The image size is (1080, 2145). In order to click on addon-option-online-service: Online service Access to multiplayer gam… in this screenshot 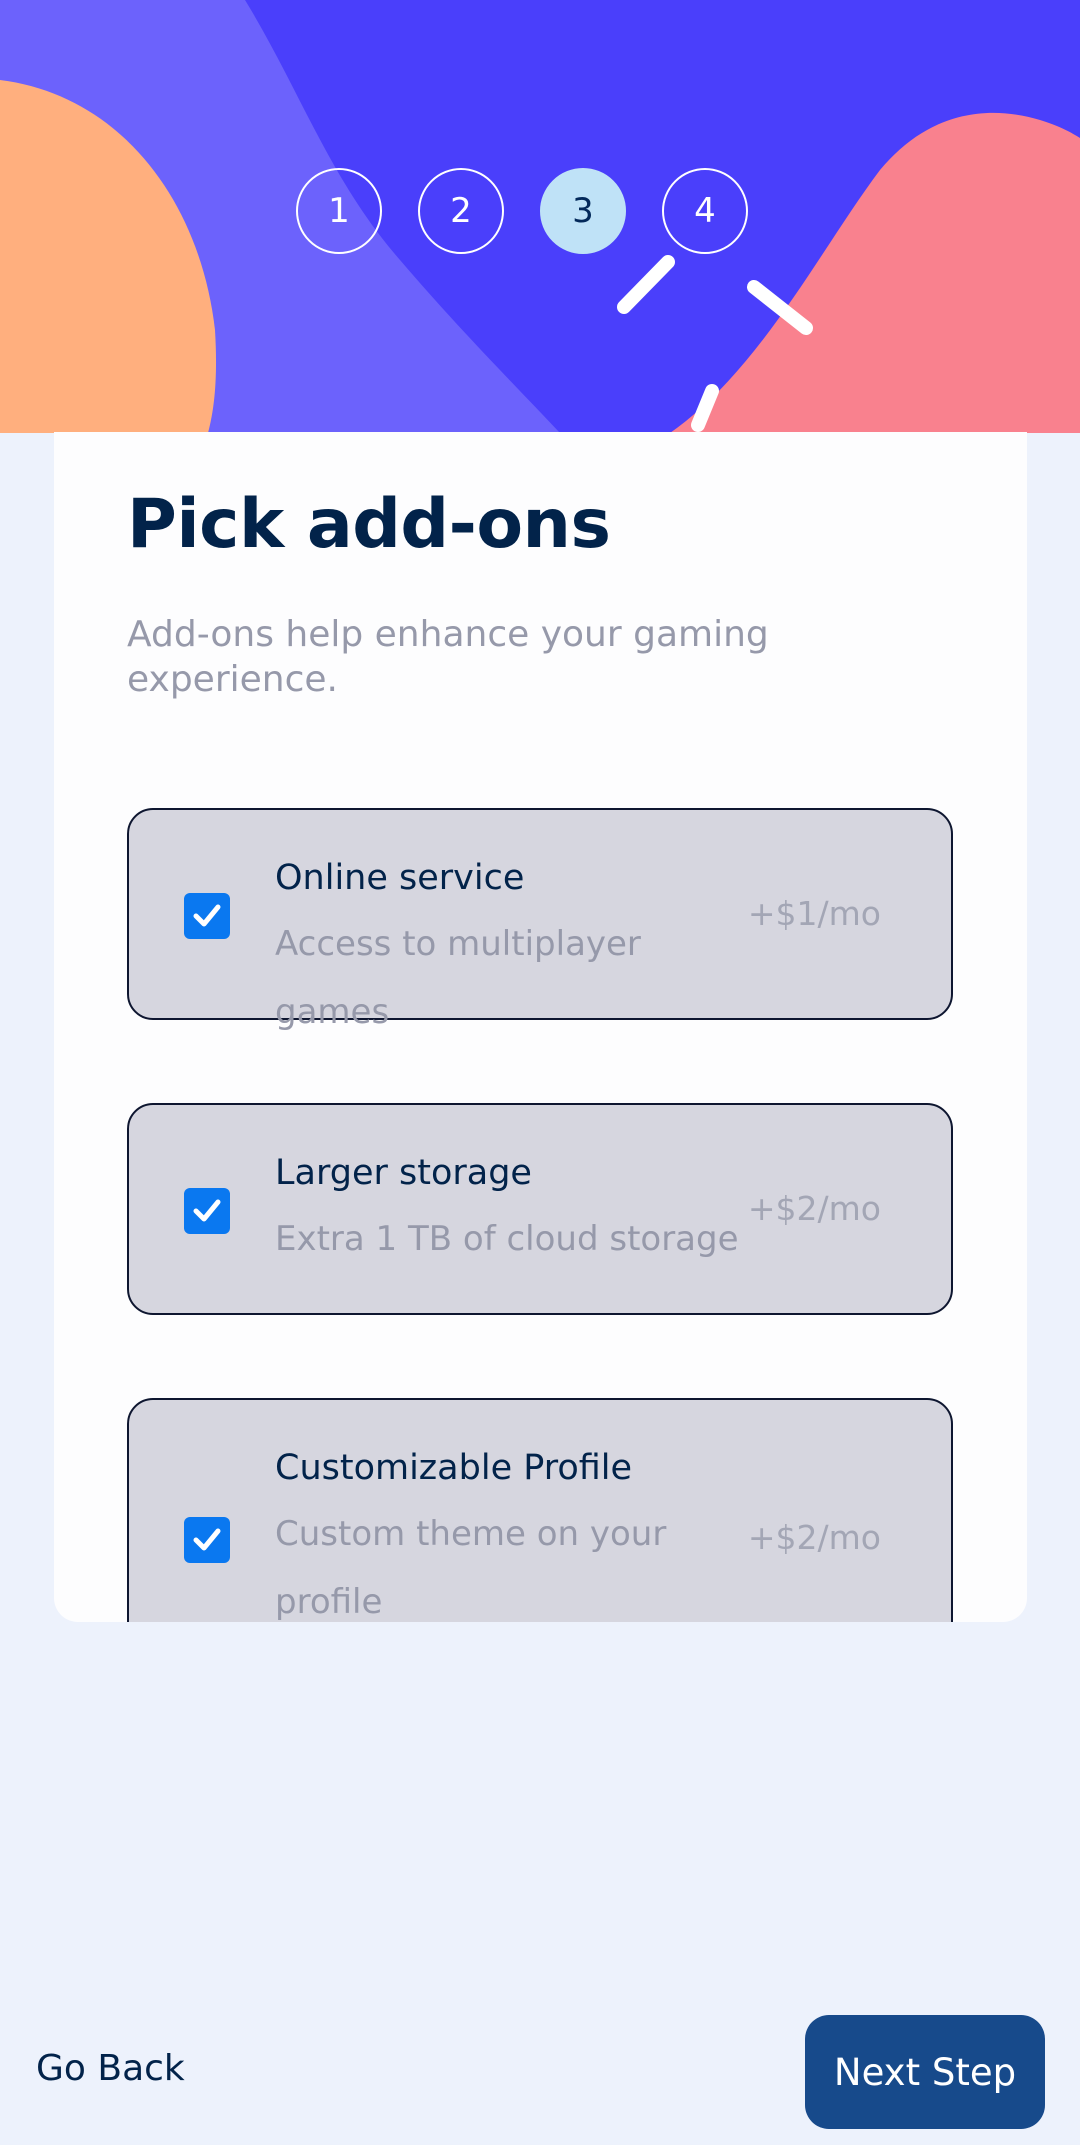, I will do `click(540, 920)`.